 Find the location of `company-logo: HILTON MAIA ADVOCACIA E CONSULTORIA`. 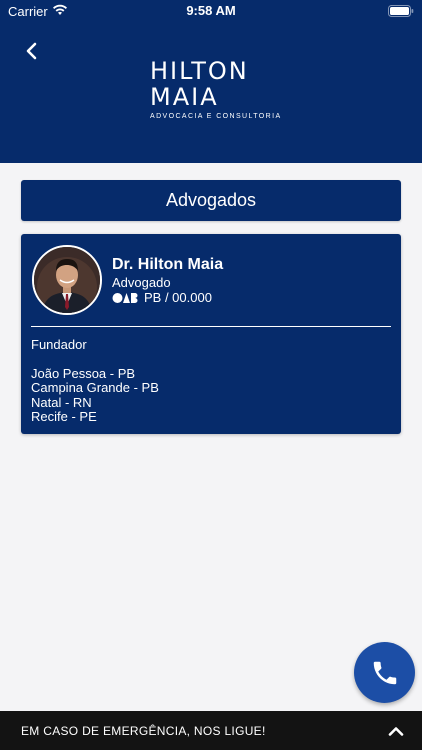

company-logo: HILTON MAIA ADVOCACIA E CONSULTORIA is located at coordinates (215, 89).